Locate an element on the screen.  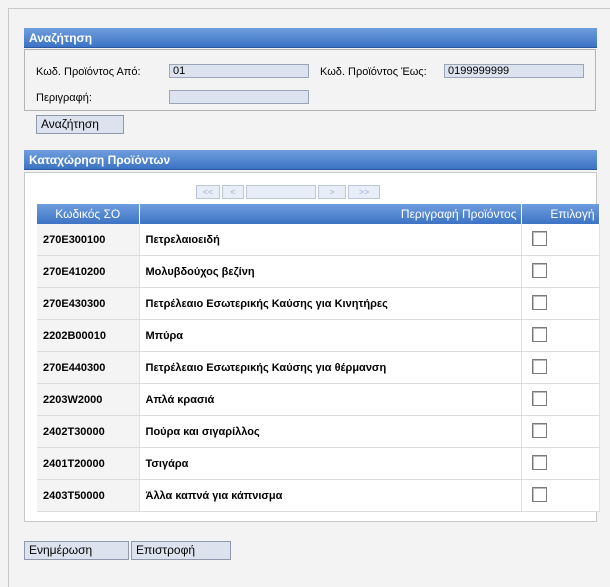
table-row: 270E410200 Μολυβδούχος βεζίνη is located at coordinates (318, 271).